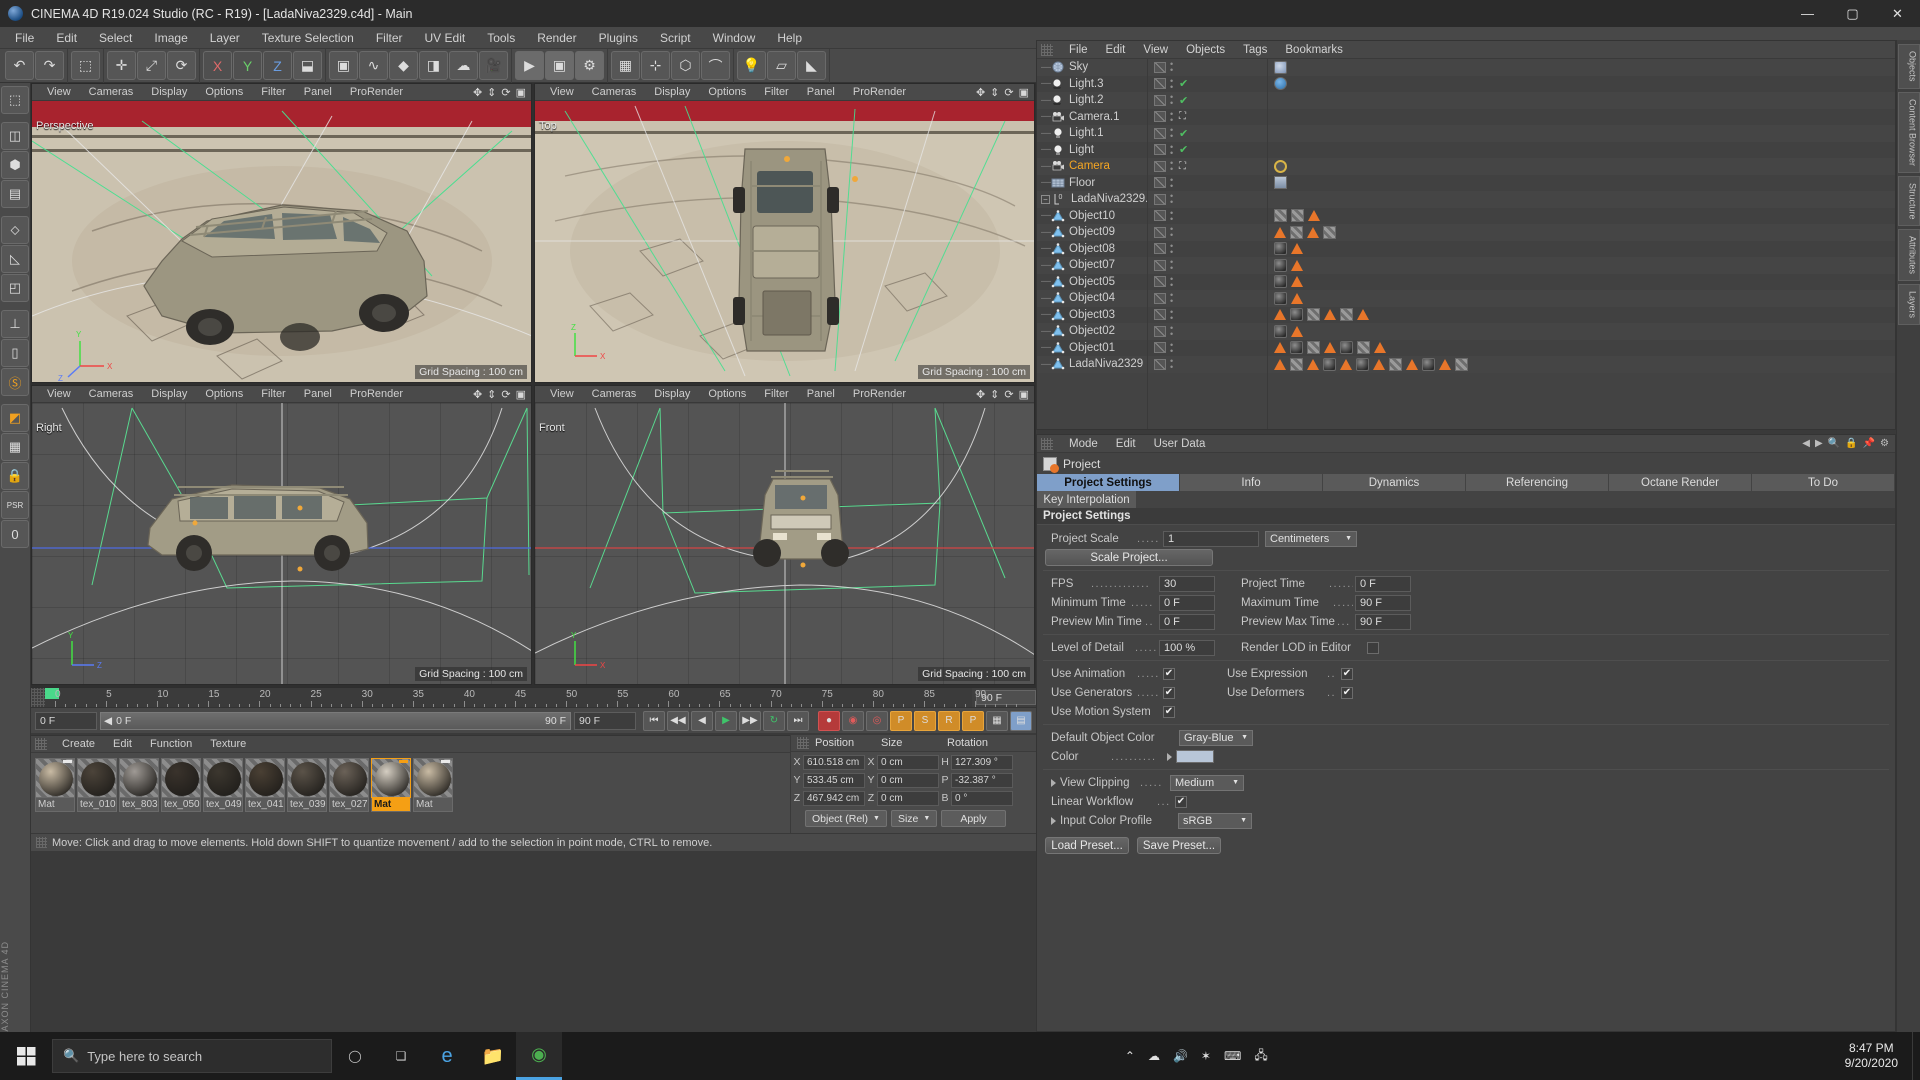 This screenshot has height=1080, width=1920. What do you see at coordinates (463, 65) in the screenshot?
I see `add-environment-button: ☁` at bounding box center [463, 65].